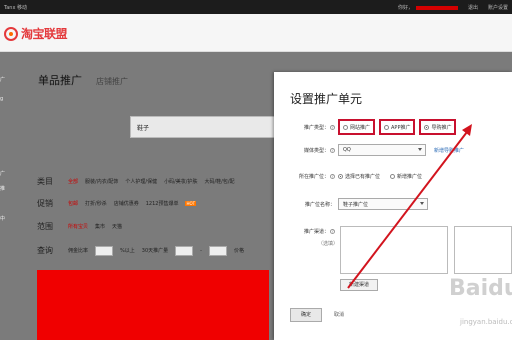  I want to click on watermark-url: jingyan.baidu.com, so click(486, 322).